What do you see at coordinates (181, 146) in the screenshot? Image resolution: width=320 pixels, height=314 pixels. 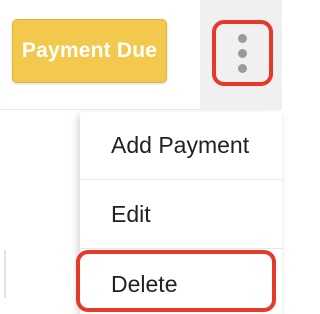 I see `menu-item-add-payment: Add Payment` at bounding box center [181, 146].